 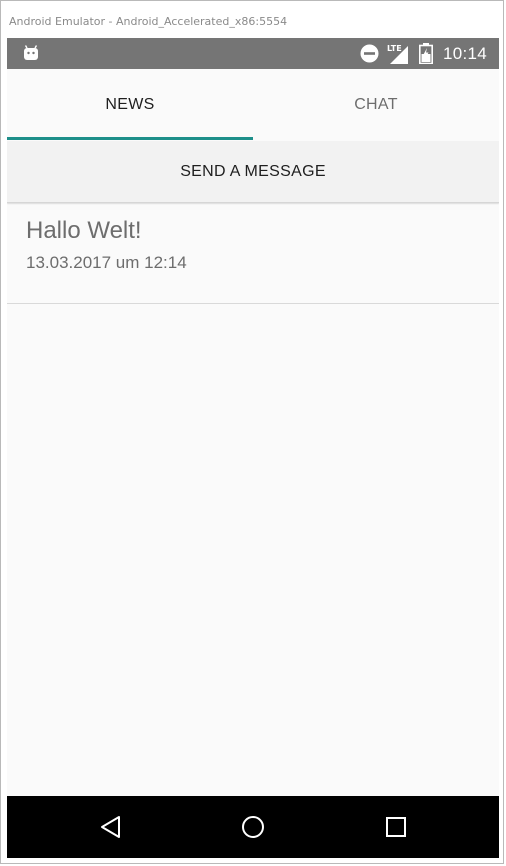 I want to click on tab-chat: CHAT, so click(x=376, y=104).